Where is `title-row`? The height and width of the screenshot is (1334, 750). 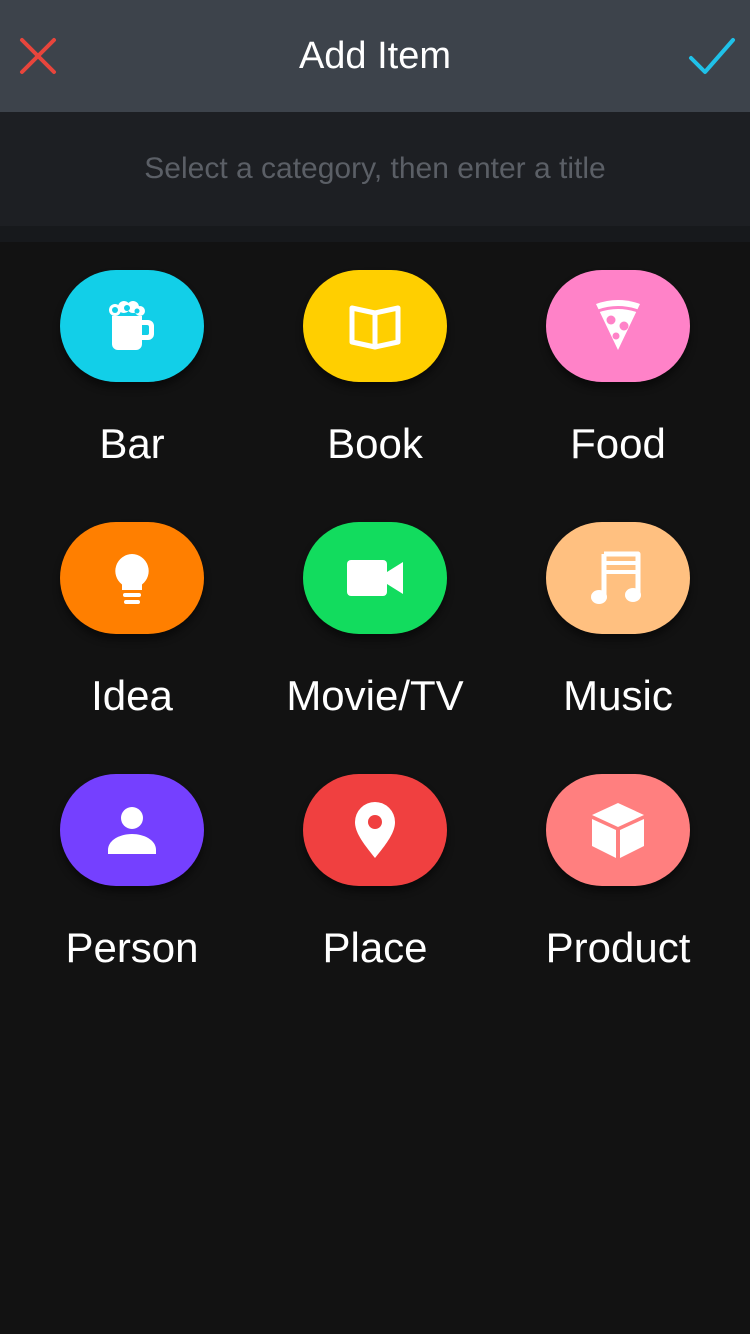
title-row is located at coordinates (375, 169).